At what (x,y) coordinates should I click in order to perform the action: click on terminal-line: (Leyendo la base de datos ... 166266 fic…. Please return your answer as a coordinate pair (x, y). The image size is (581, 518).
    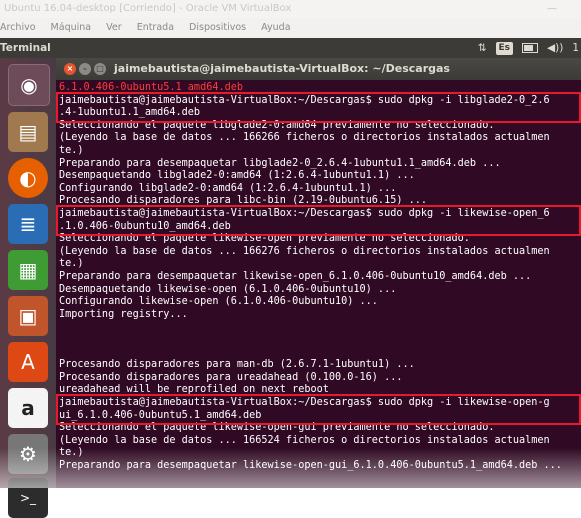
    Looking at the image, I should click on (304, 138).